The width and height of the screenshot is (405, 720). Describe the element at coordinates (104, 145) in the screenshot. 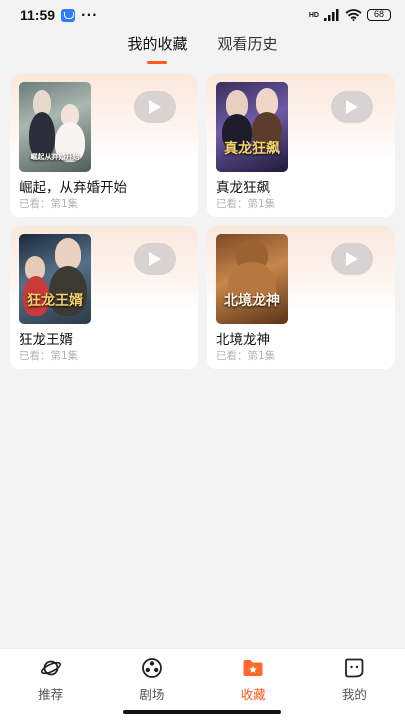

I see `drama-card: 崛起从弃婚开始 崛起，从弃婚开始 已看：第1集` at that location.